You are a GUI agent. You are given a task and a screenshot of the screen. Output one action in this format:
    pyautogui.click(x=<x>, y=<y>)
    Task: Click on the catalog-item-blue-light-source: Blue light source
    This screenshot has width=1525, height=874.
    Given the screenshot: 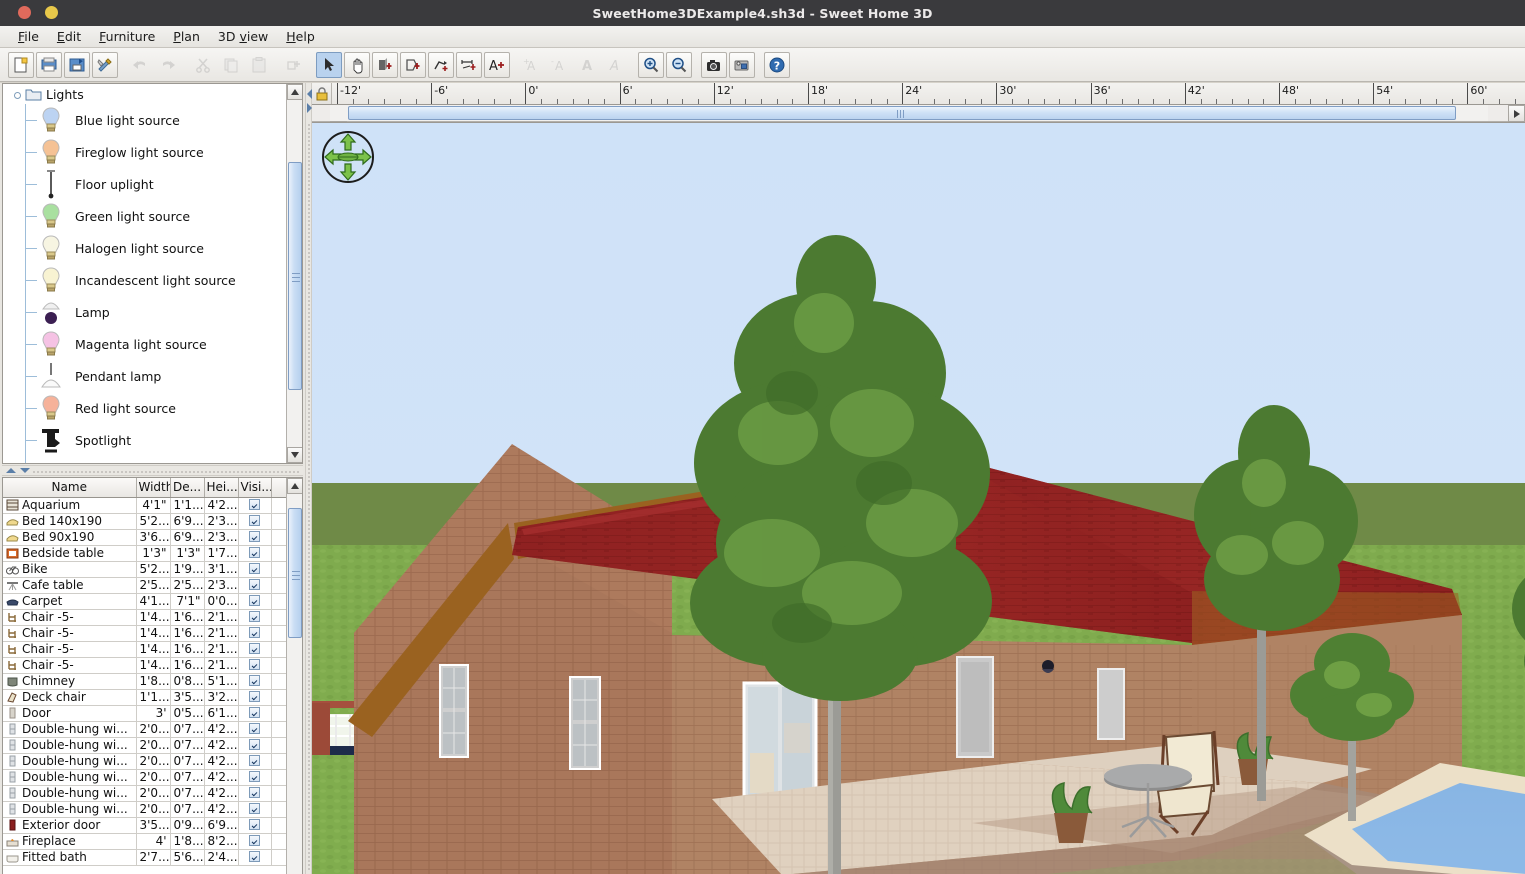 What is the action you would take?
    pyautogui.click(x=144, y=120)
    